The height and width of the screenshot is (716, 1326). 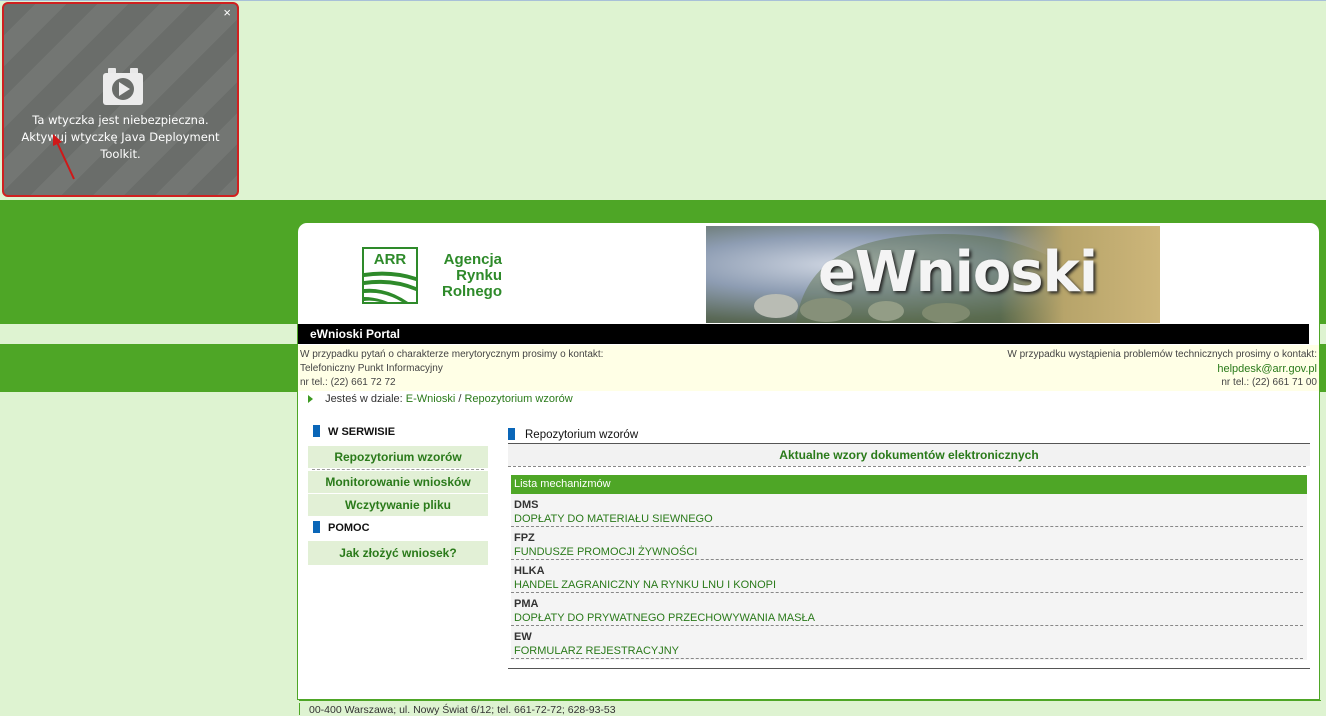 What do you see at coordinates (398, 457) in the screenshot?
I see `sidebar-item-repozytorium: Repozytorium wzorów` at bounding box center [398, 457].